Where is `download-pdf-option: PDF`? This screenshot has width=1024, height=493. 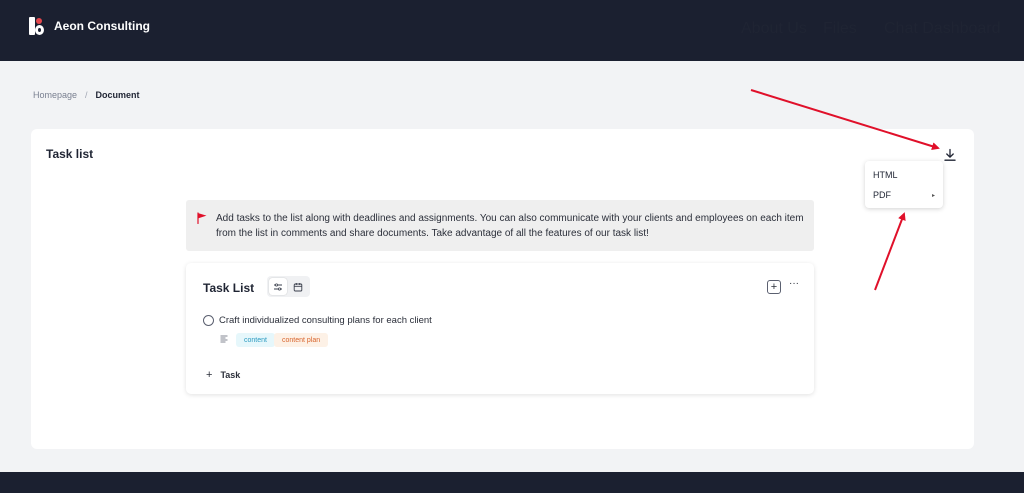
download-pdf-option: PDF is located at coordinates (882, 195).